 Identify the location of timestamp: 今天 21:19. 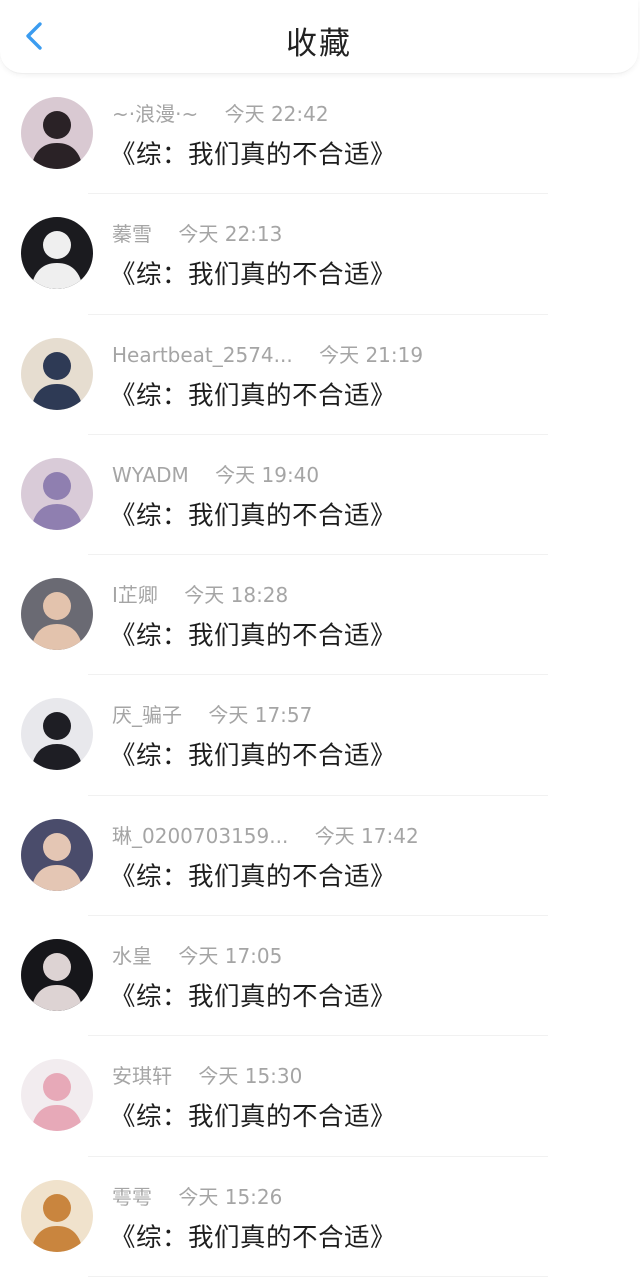
(371, 354).